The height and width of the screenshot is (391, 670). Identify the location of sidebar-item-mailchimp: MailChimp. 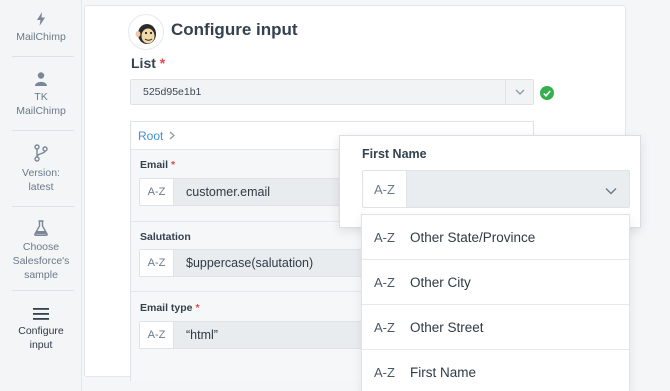
(41, 28).